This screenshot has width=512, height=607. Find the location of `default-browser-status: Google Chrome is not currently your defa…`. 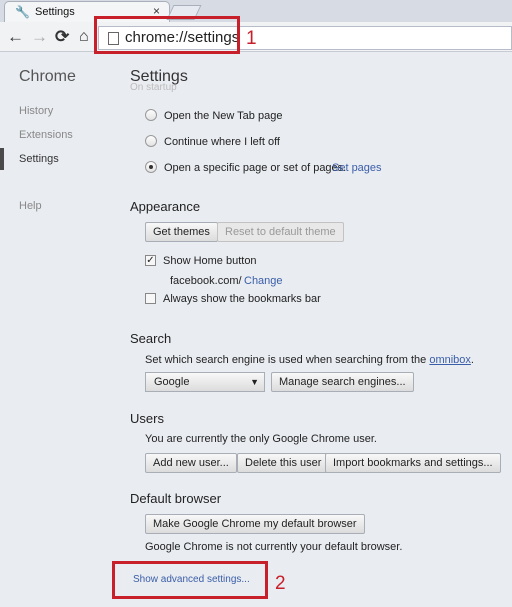

default-browser-status: Google Chrome is not currently your defa… is located at coordinates (274, 547).